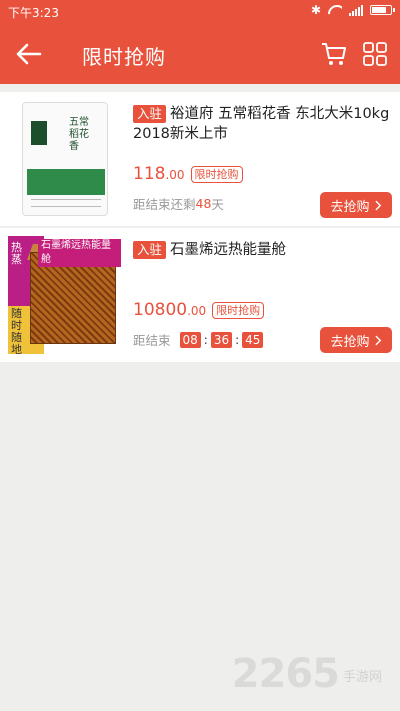 The height and width of the screenshot is (711, 400). Describe the element at coordinates (79, 134) in the screenshot. I see `rice-bag-text: 五常稻花香` at that location.